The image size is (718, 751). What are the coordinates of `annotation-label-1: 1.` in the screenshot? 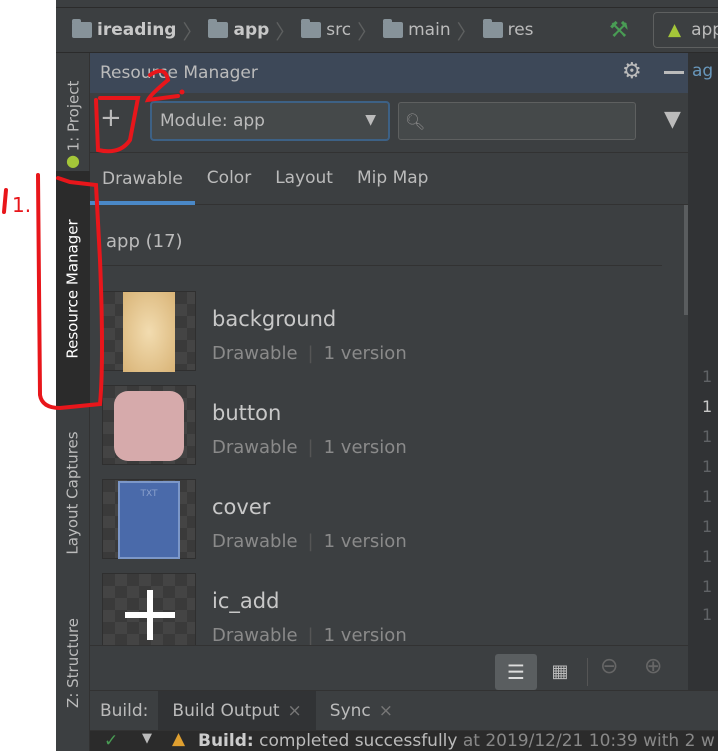 It's located at (21, 205).